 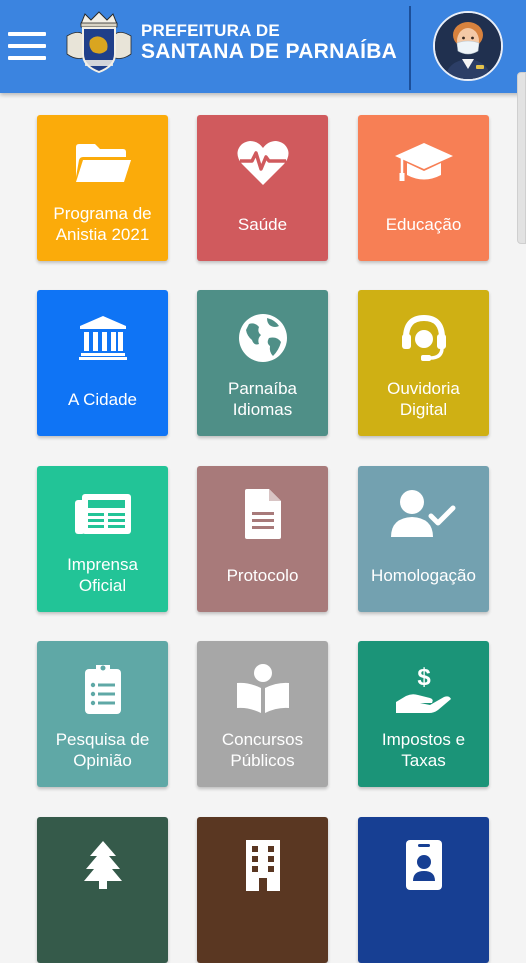 What do you see at coordinates (262, 689) in the screenshot?
I see `reader-book-icon` at bounding box center [262, 689].